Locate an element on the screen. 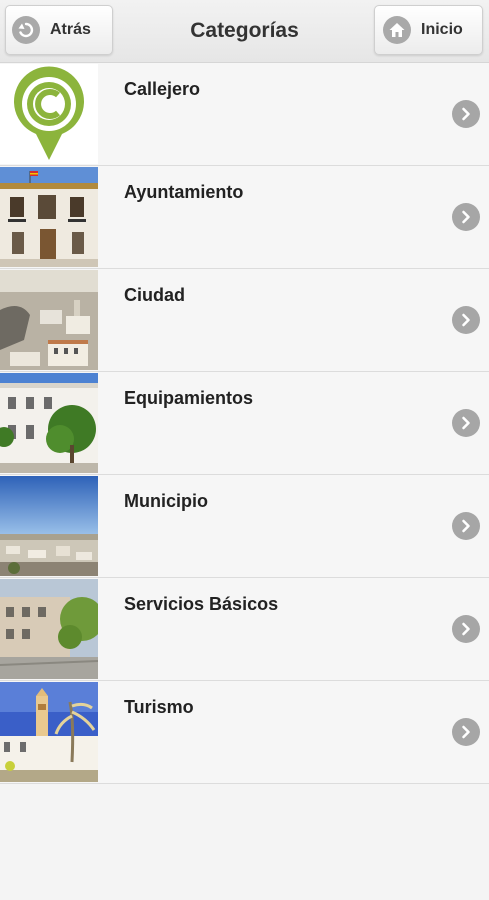 The image size is (489, 900). category-label: Servicios Básicos is located at coordinates (201, 604).